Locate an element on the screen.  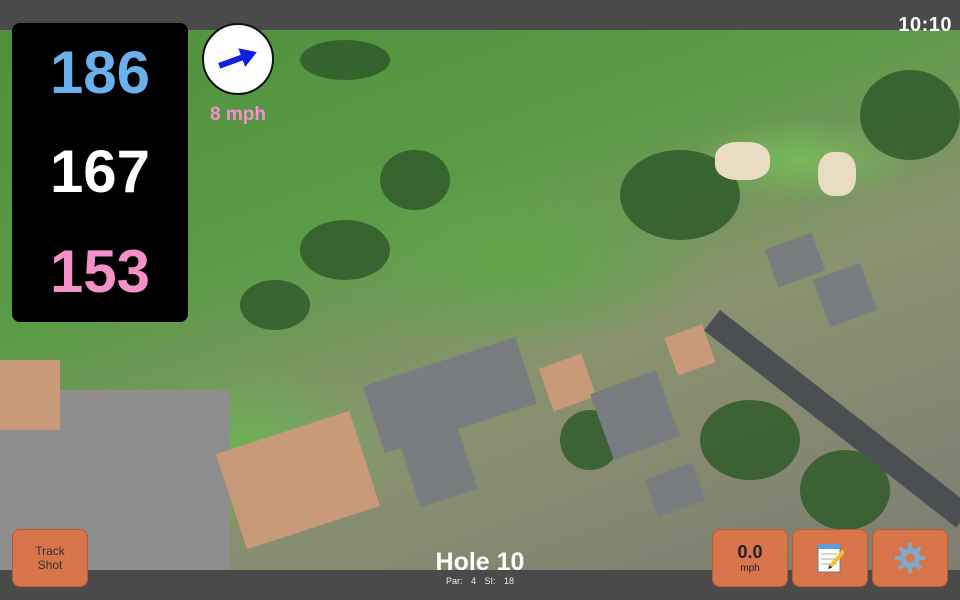
track-shot-button: Track Shot is located at coordinates (50, 558).